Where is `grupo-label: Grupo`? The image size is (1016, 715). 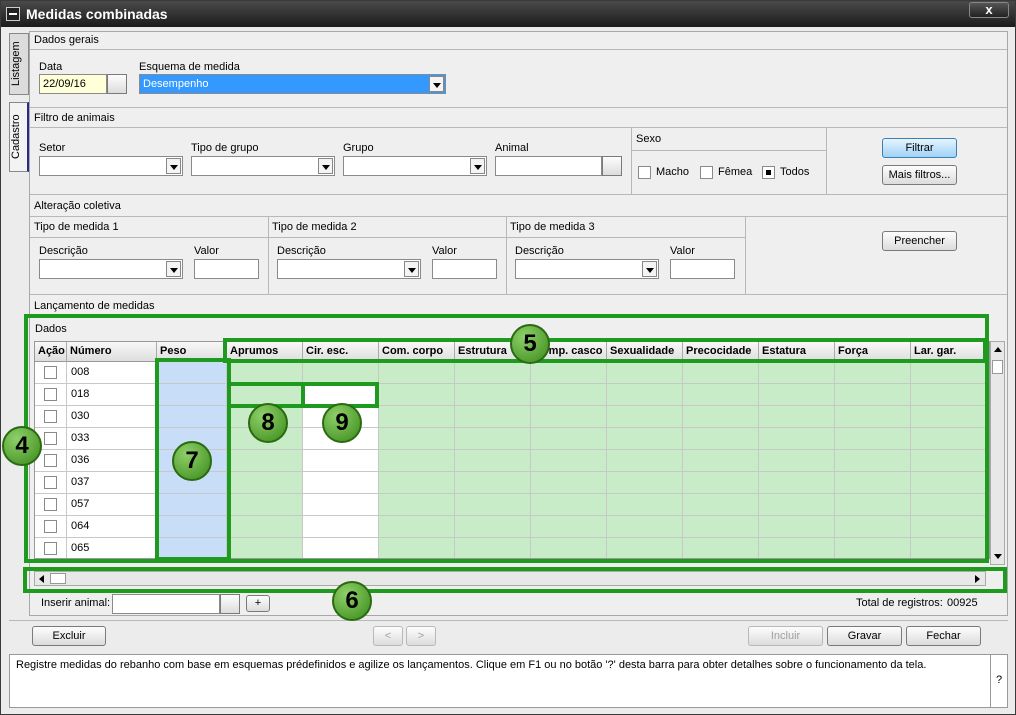
grupo-label: Grupo is located at coordinates (358, 148).